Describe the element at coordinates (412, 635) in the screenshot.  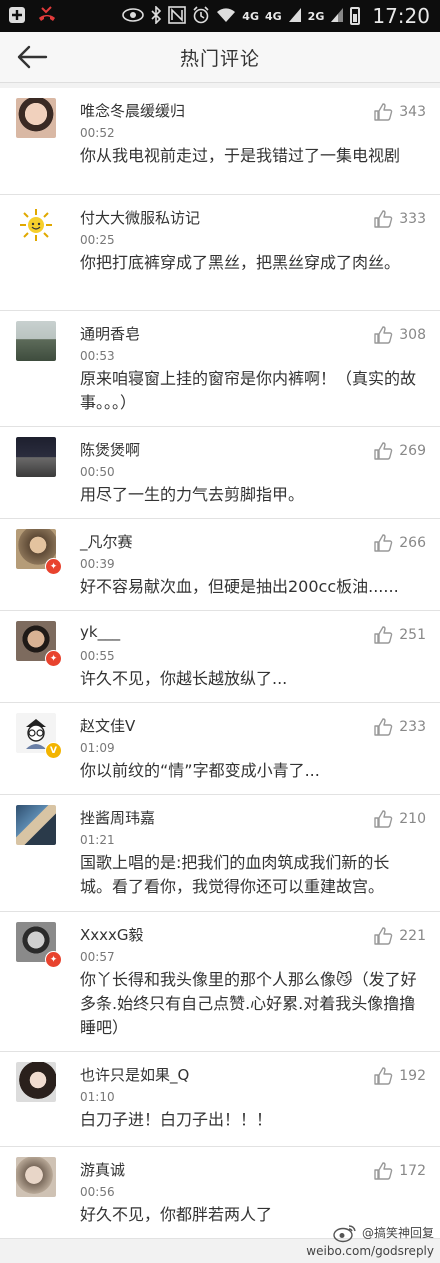
I see `like-count: 251` at that location.